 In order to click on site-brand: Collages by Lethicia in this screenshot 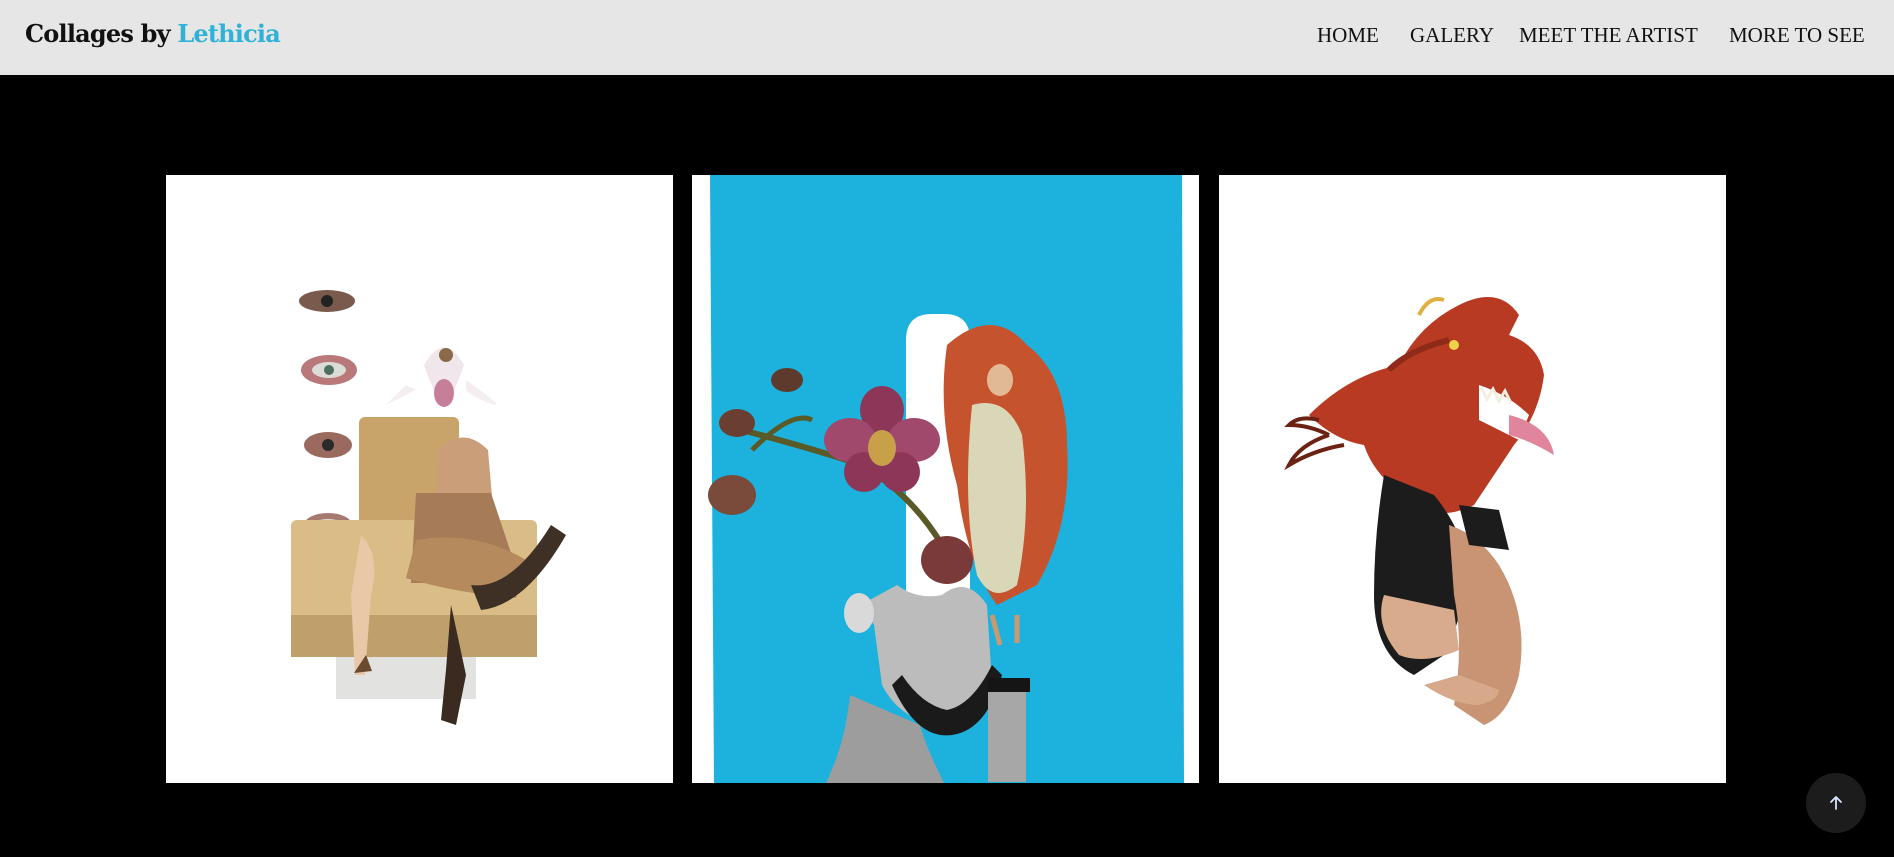, I will do `click(153, 33)`.